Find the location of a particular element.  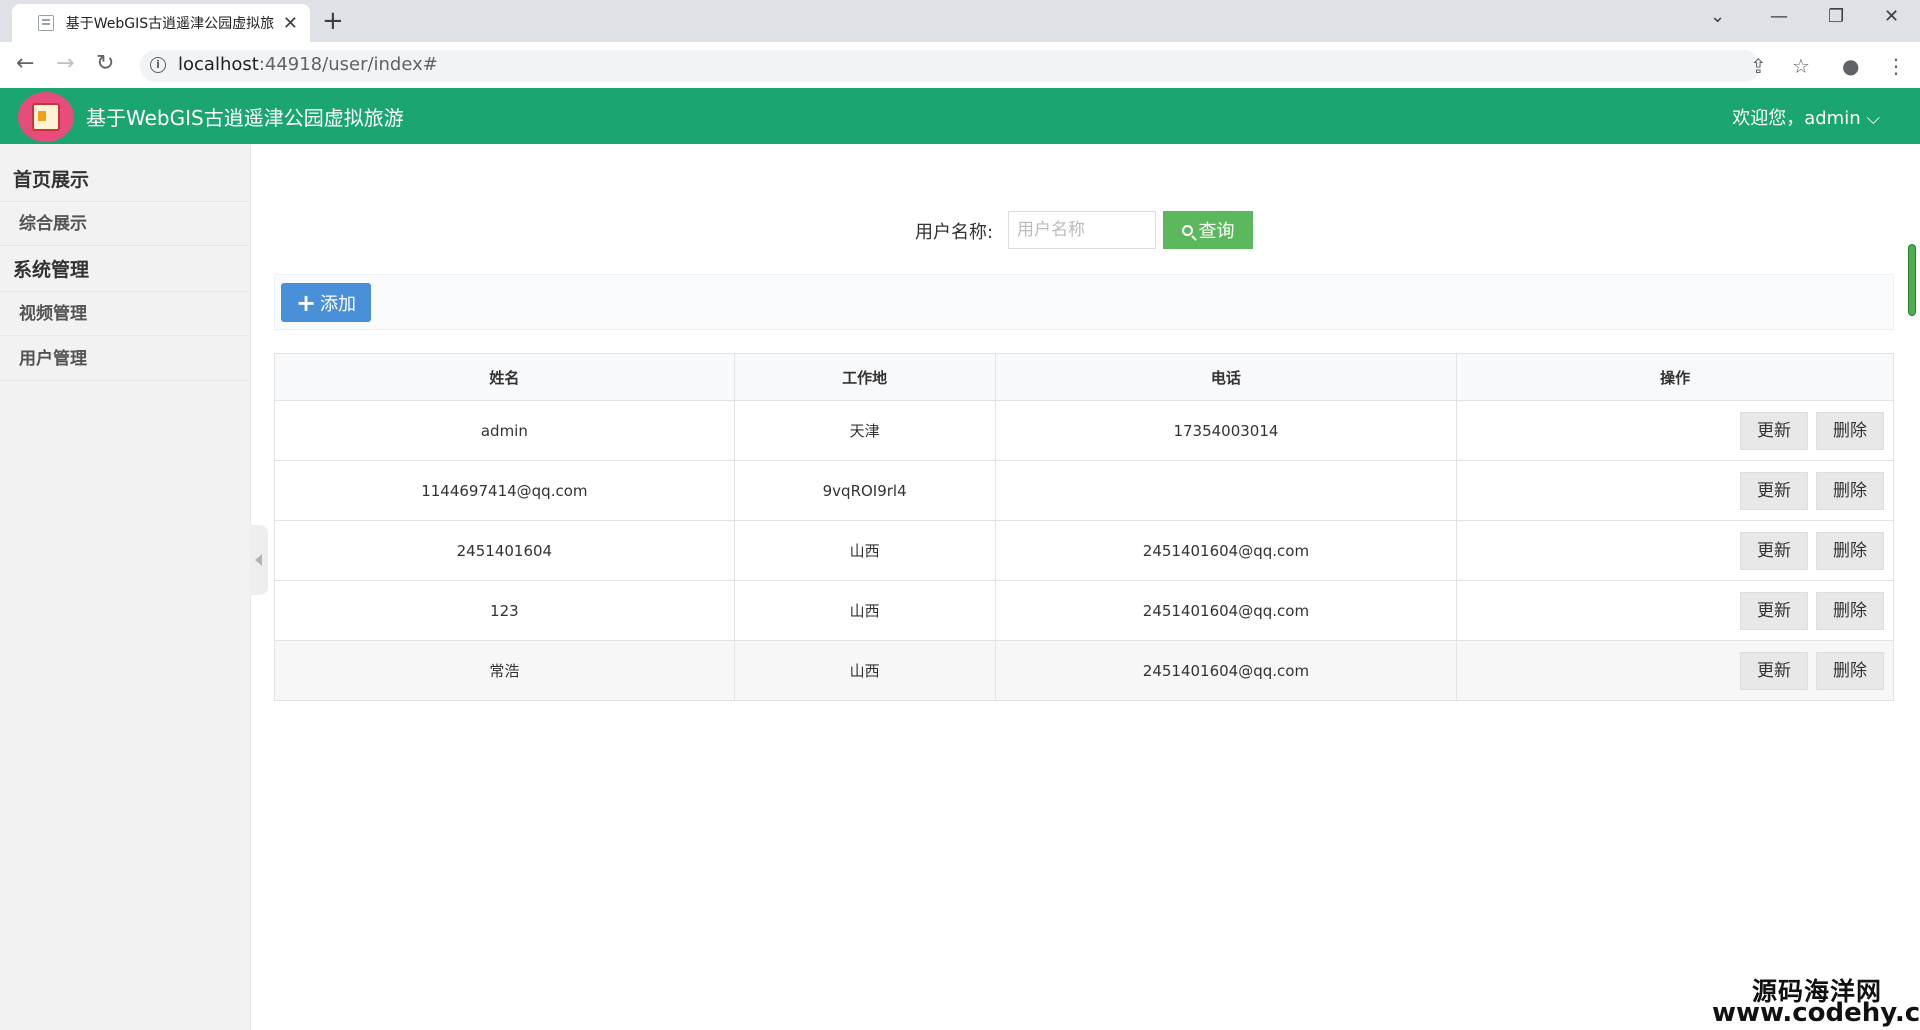

sidebar-item-video: 视频管理 is located at coordinates (124, 314).